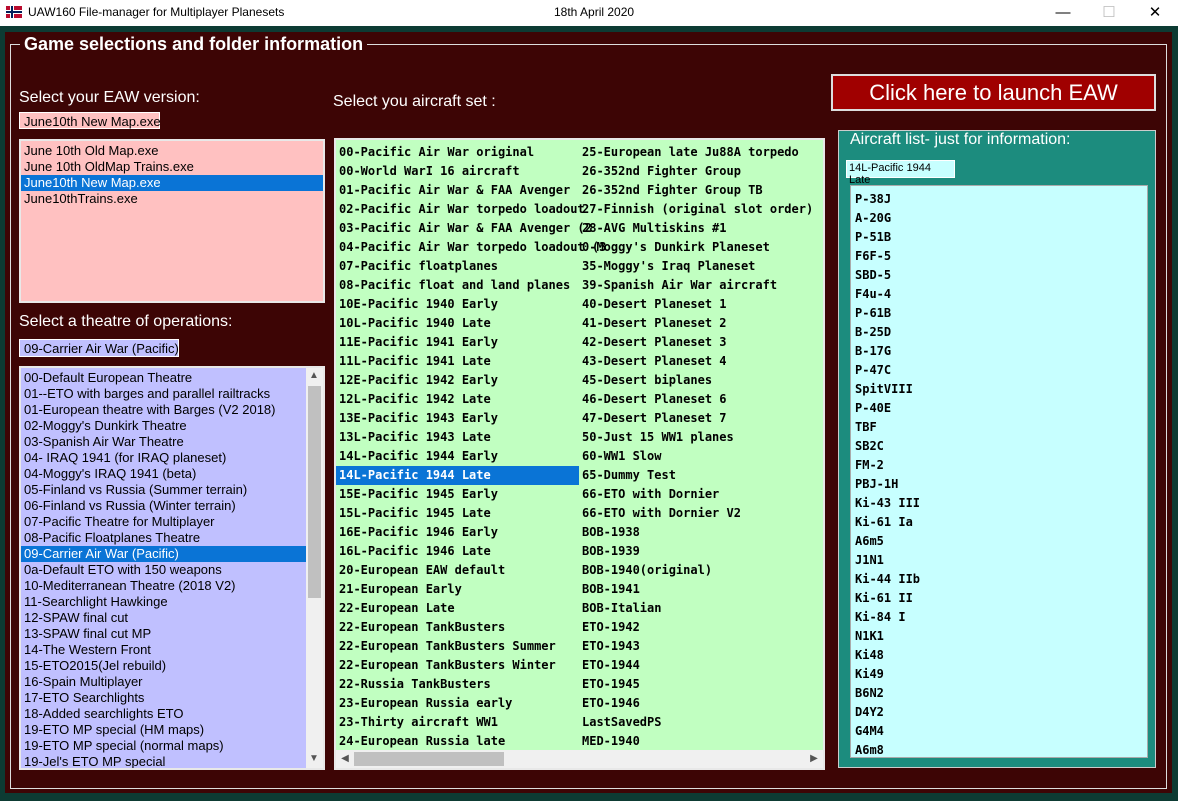 This screenshot has width=1178, height=801. I want to click on launch-eaw-button: Click here to launch EAW, so click(993, 92).